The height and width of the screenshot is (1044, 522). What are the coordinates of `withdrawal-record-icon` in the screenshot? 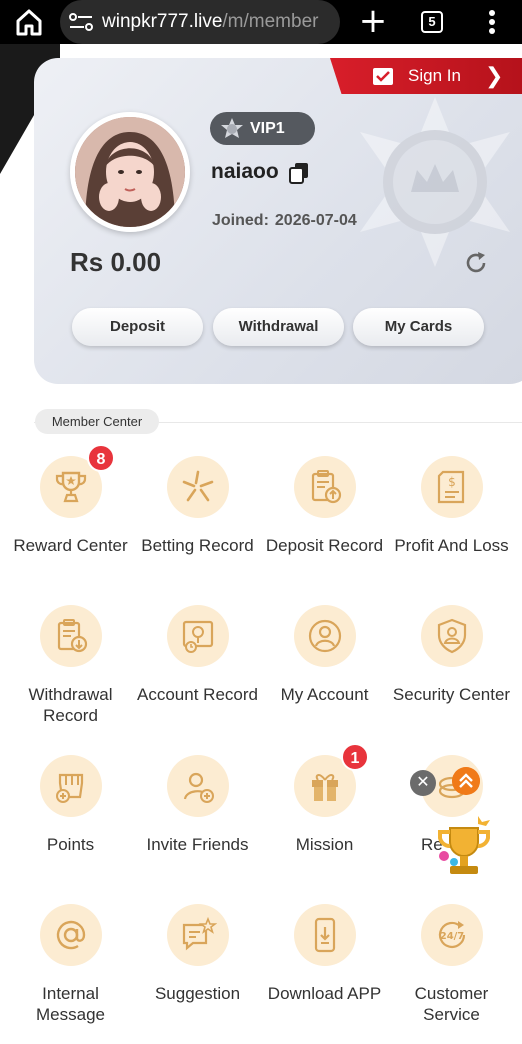 It's located at (71, 636).